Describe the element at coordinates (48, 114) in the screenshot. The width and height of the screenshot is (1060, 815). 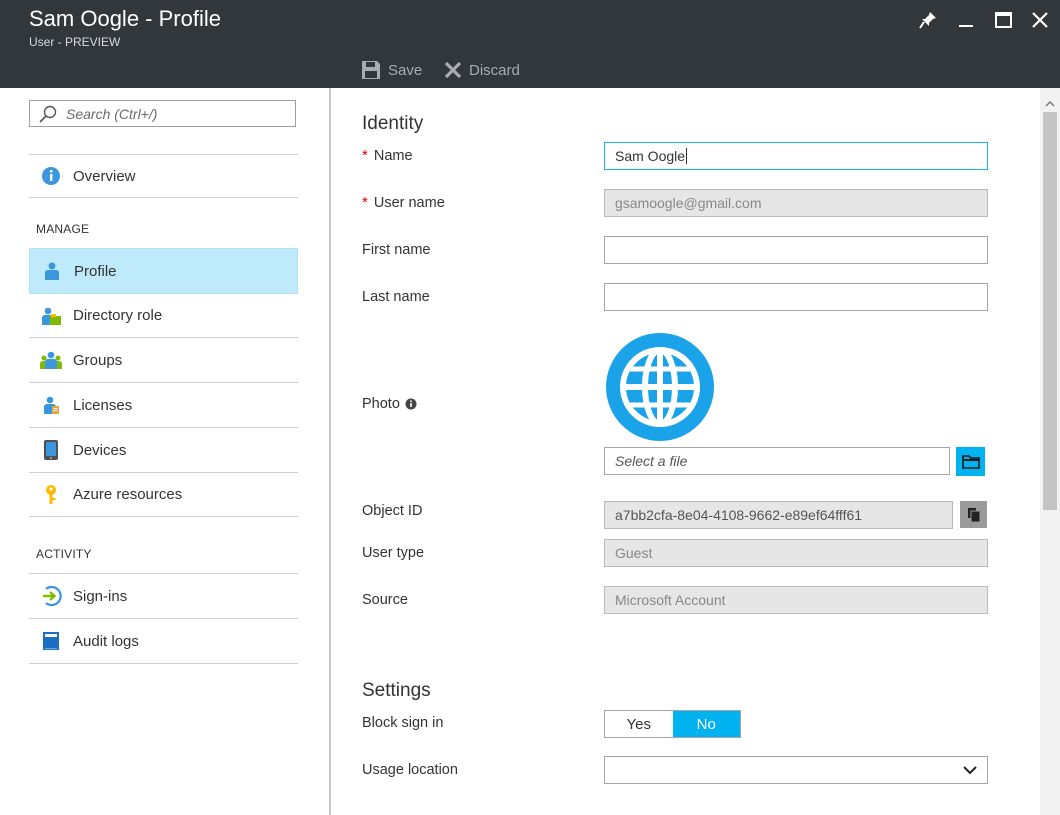
I see `search-icon` at that location.